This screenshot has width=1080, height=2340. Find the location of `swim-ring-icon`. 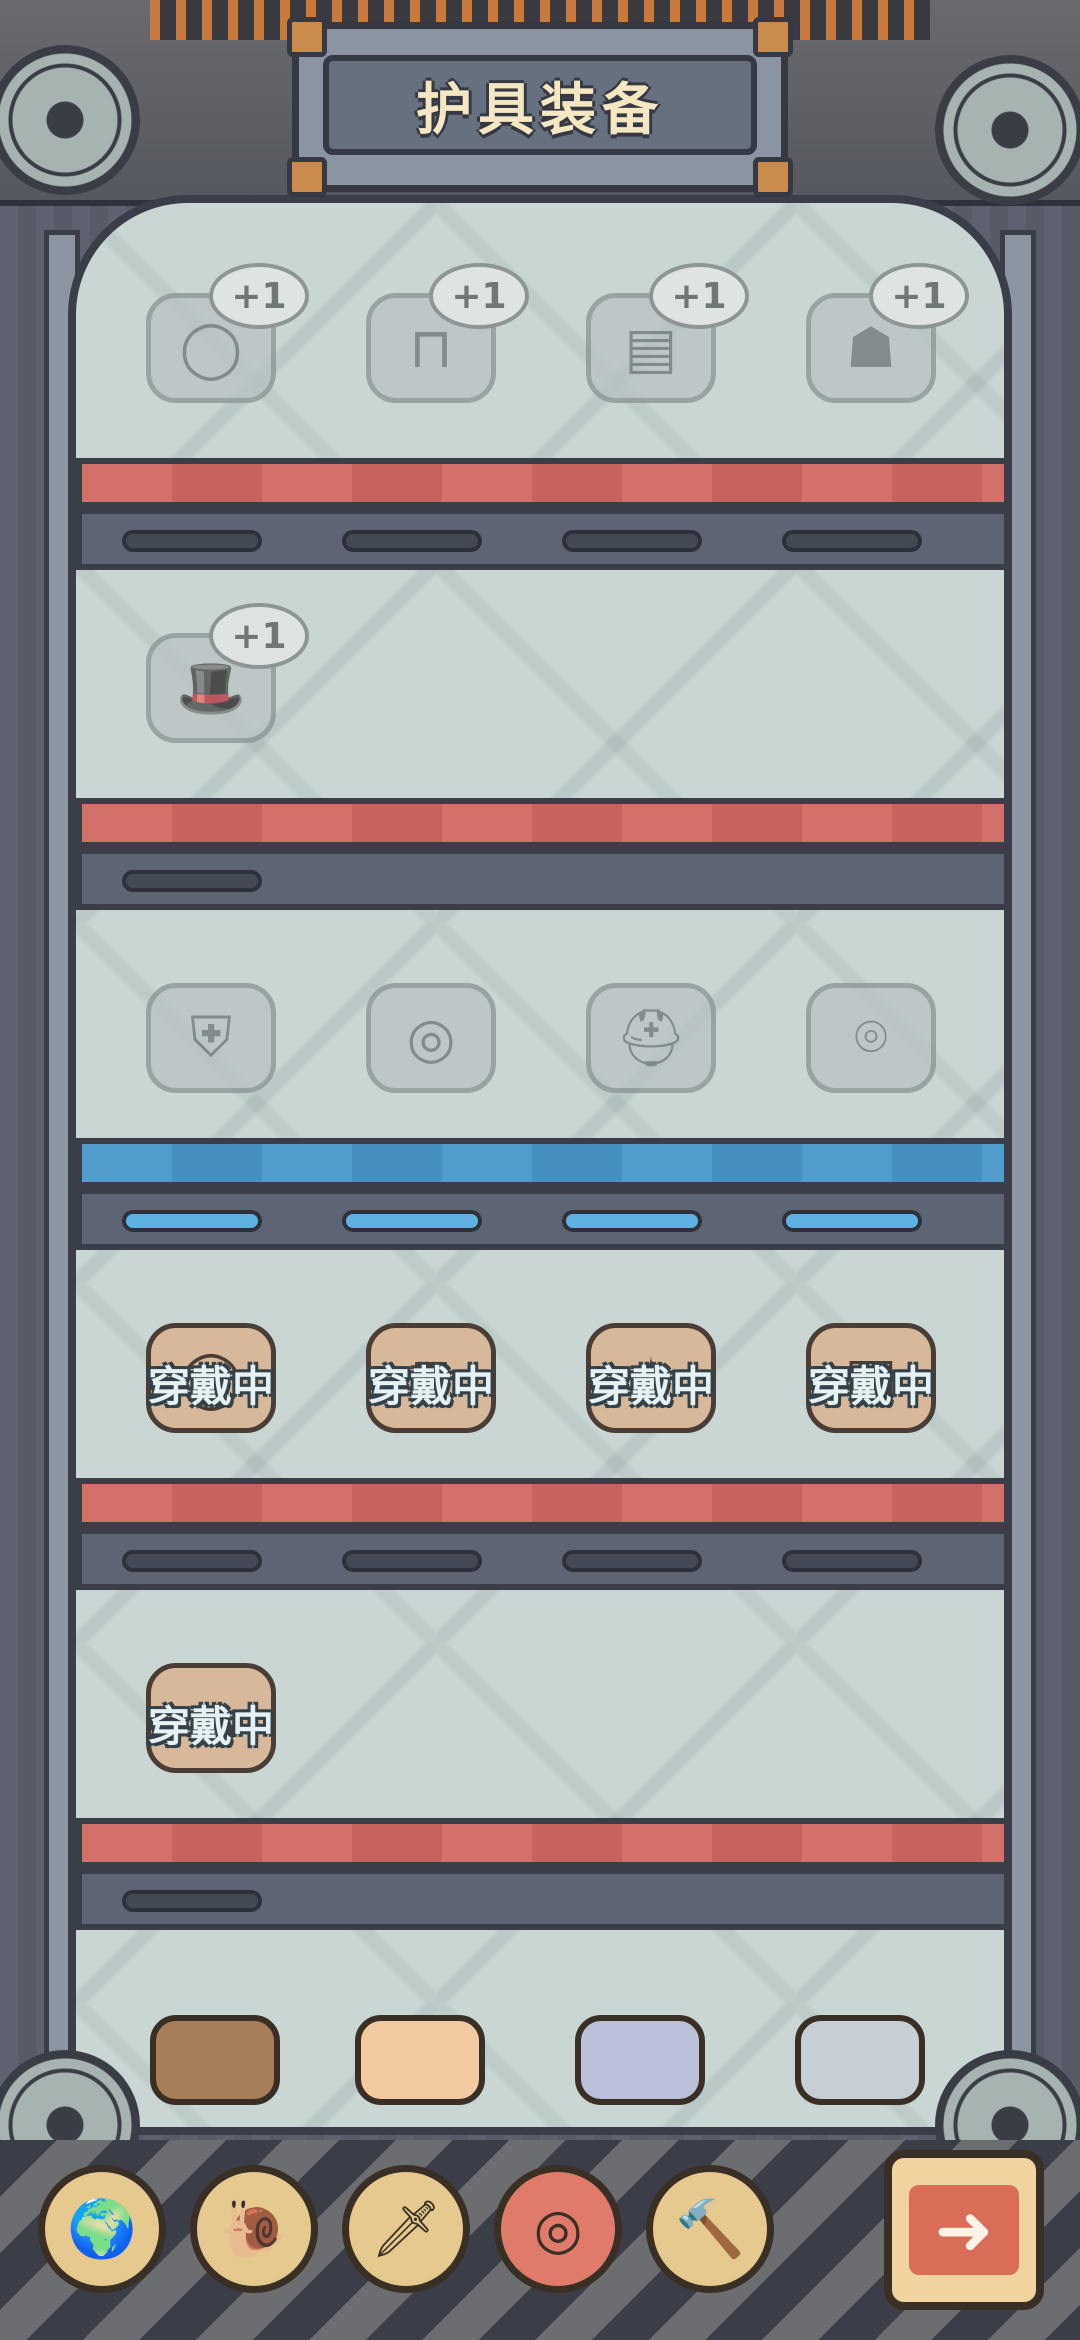

swim-ring-icon is located at coordinates (420, 2060).